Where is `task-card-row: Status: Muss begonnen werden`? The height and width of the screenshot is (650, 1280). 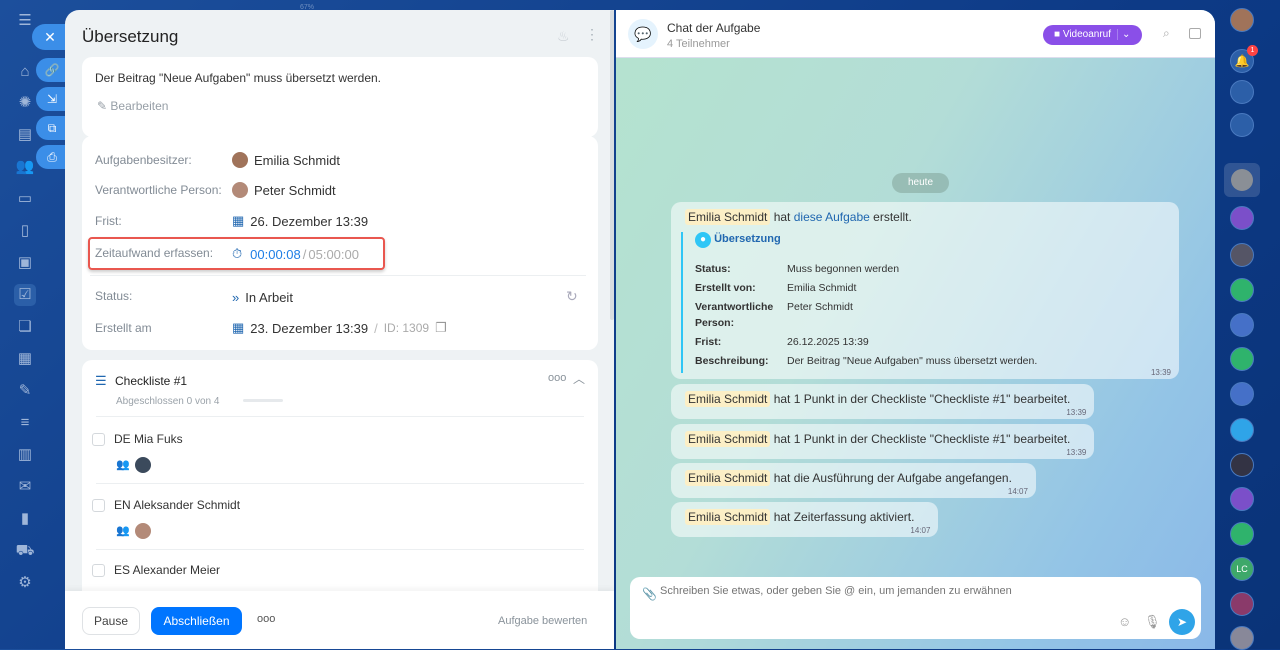
task-card-row: Status: Muss begonnen werden is located at coordinates (797, 269).